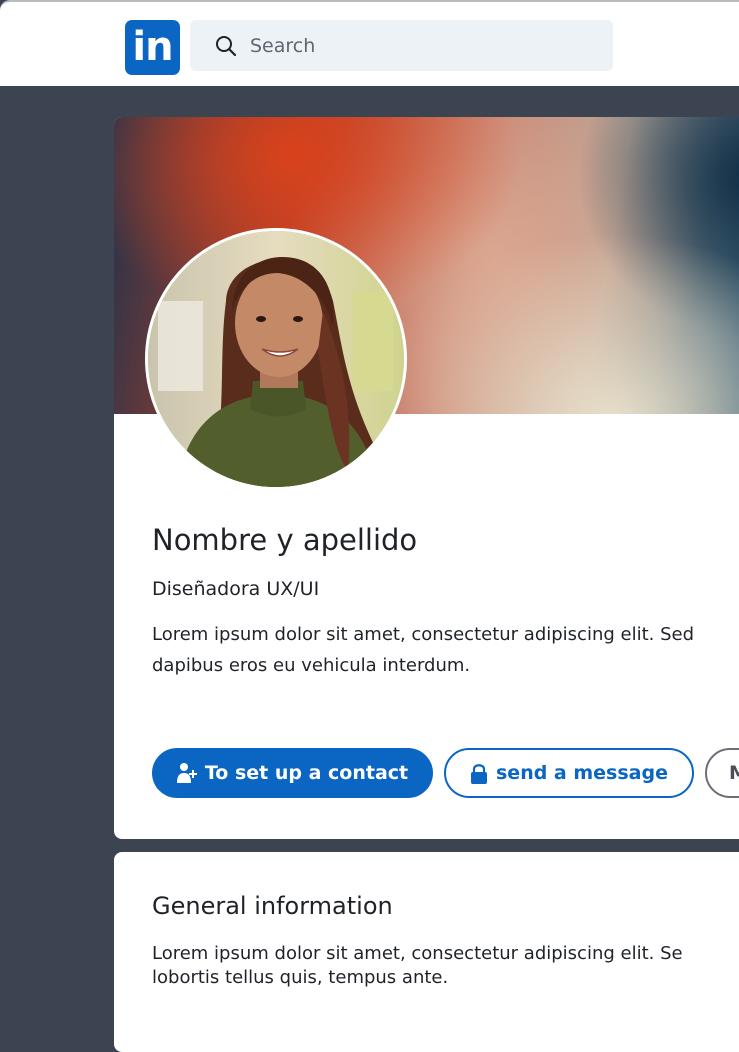 This screenshot has height=1052, width=739. What do you see at coordinates (734, 773) in the screenshot?
I see `more-button-label: M` at bounding box center [734, 773].